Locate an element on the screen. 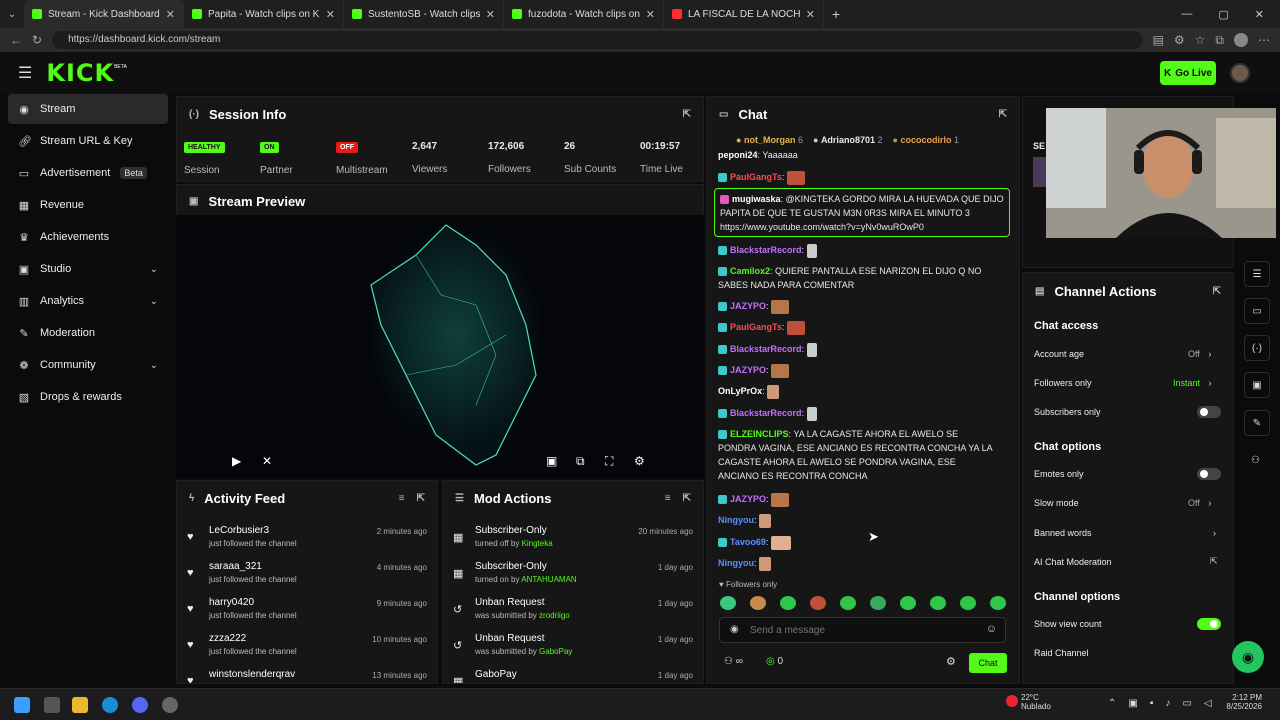 This screenshot has height=720, width=1280. top-gifter: ● not_Morgan 6 is located at coordinates (769, 140).